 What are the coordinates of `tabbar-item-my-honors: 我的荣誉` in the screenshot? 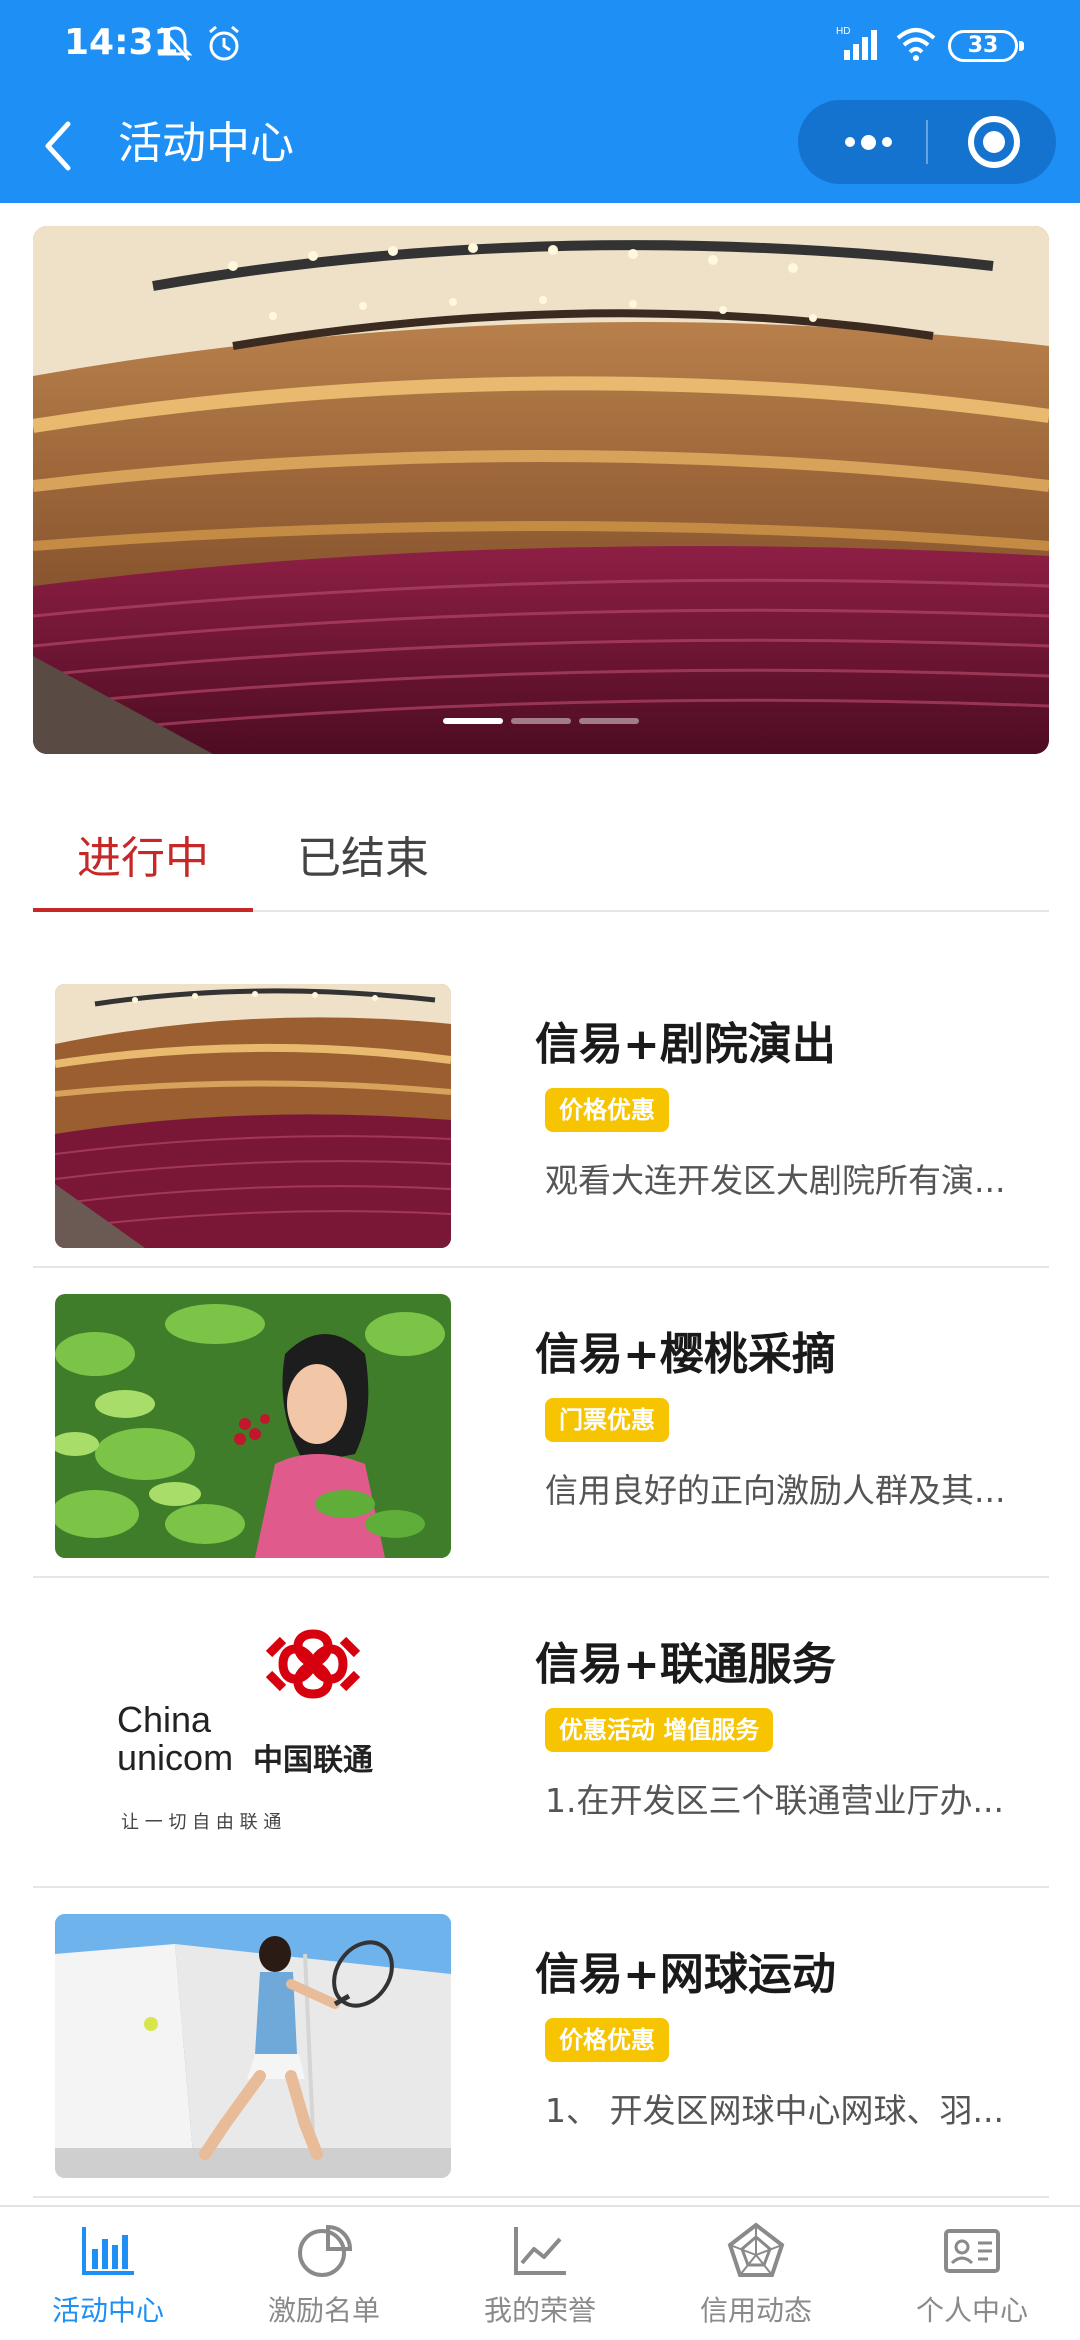 It's located at (540, 2273).